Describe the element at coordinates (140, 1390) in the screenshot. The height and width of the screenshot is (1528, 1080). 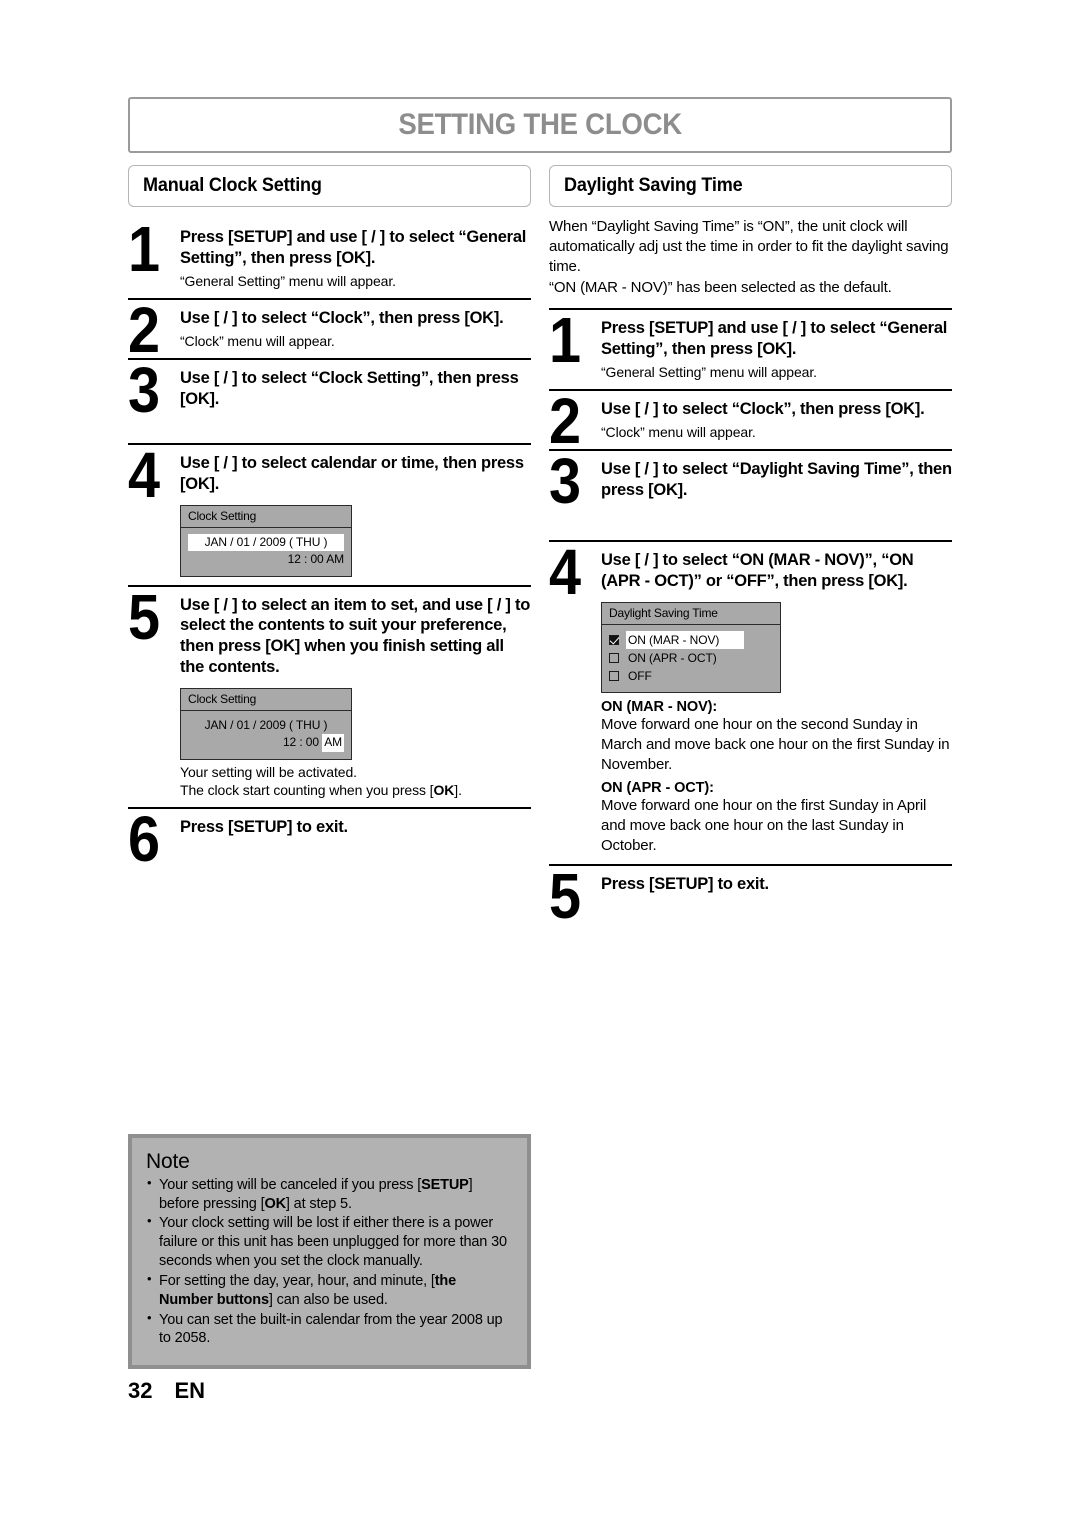
I see `page-number: 32` at that location.